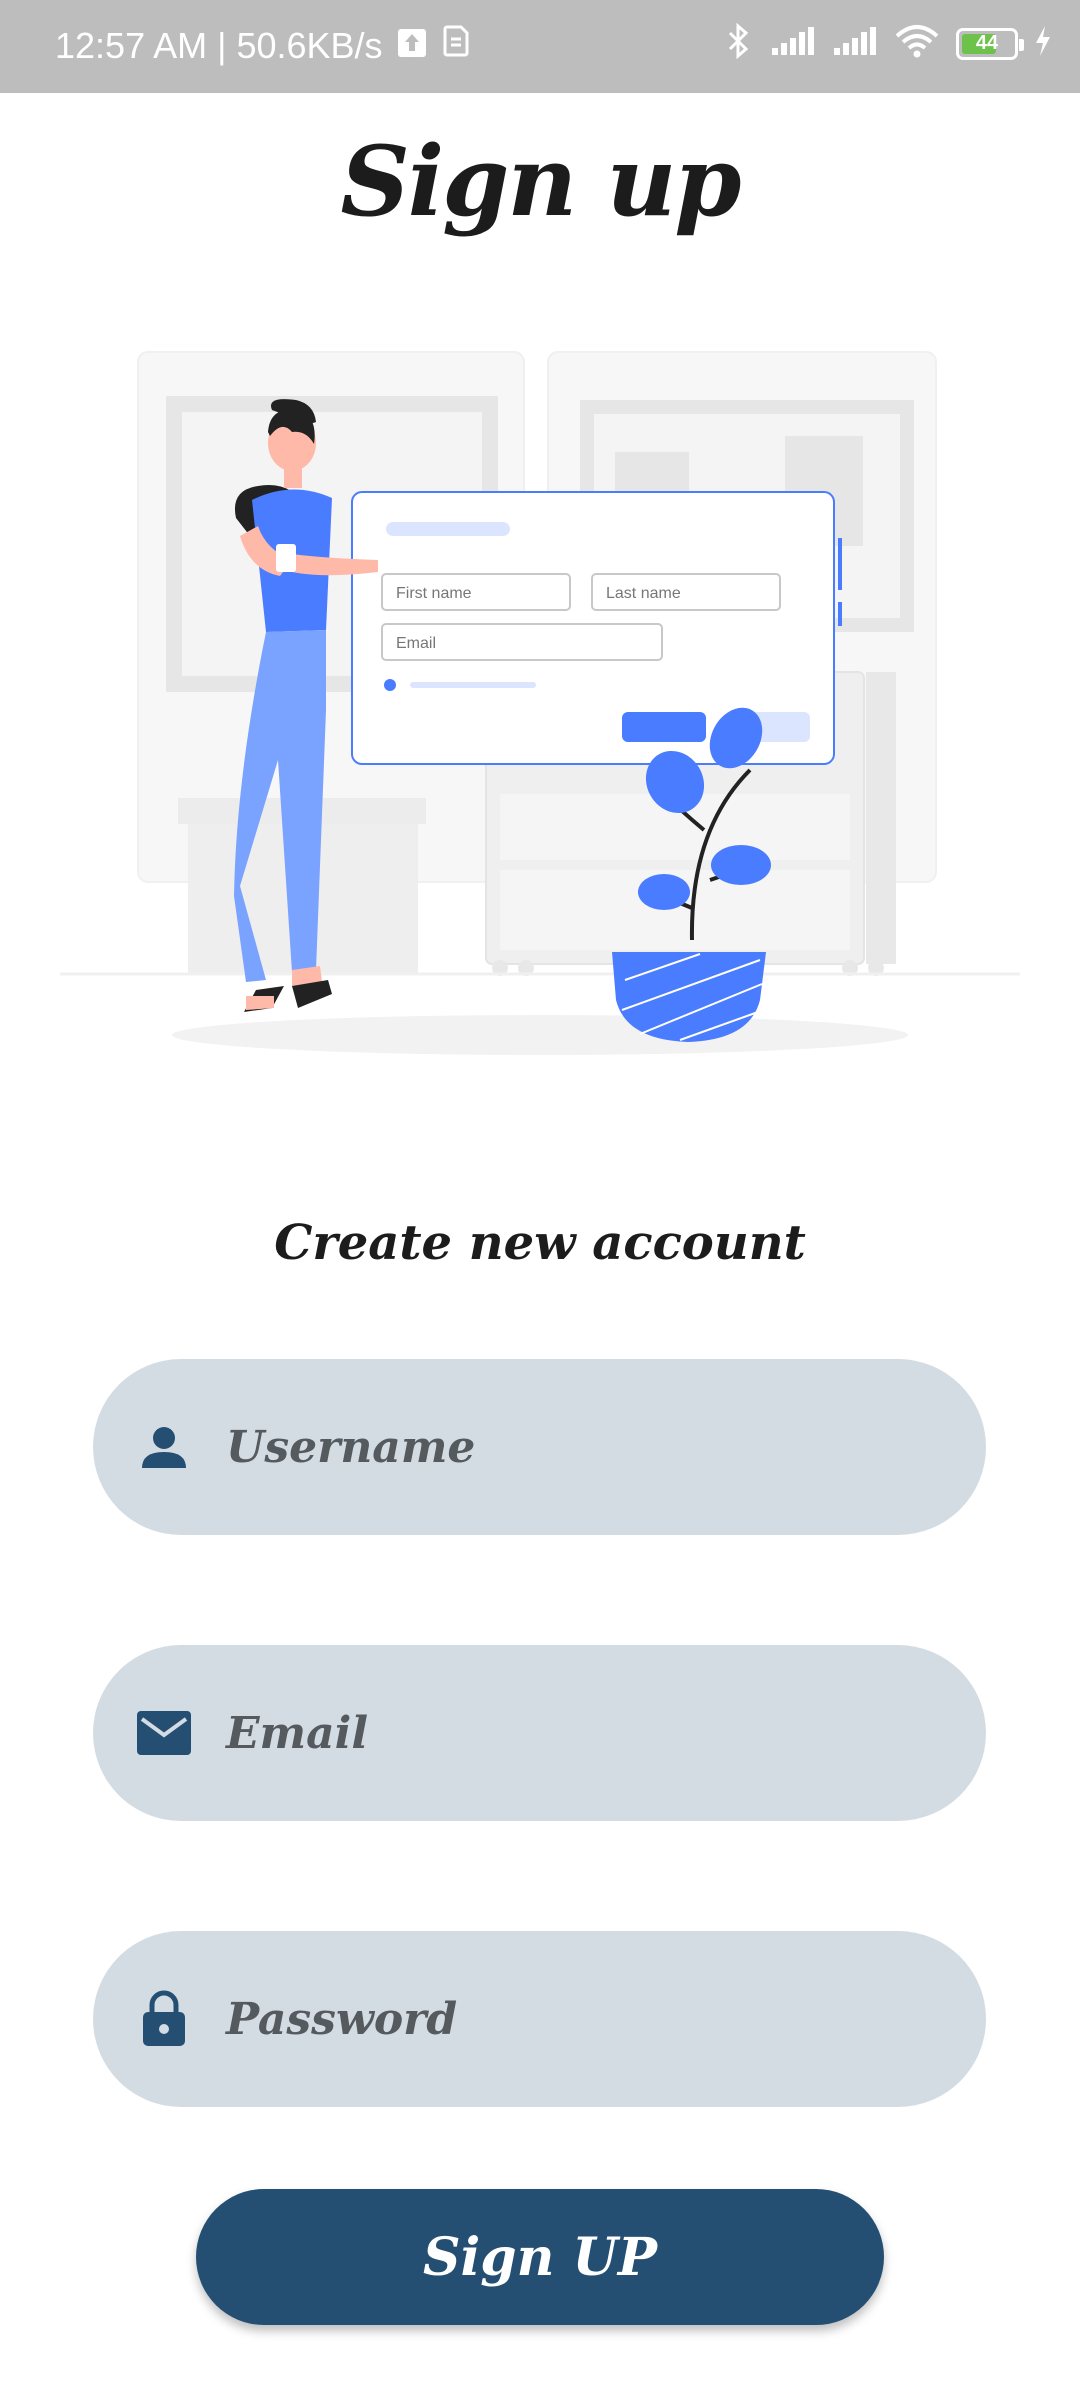  What do you see at coordinates (456, 45) in the screenshot?
I see `sim-icon` at bounding box center [456, 45].